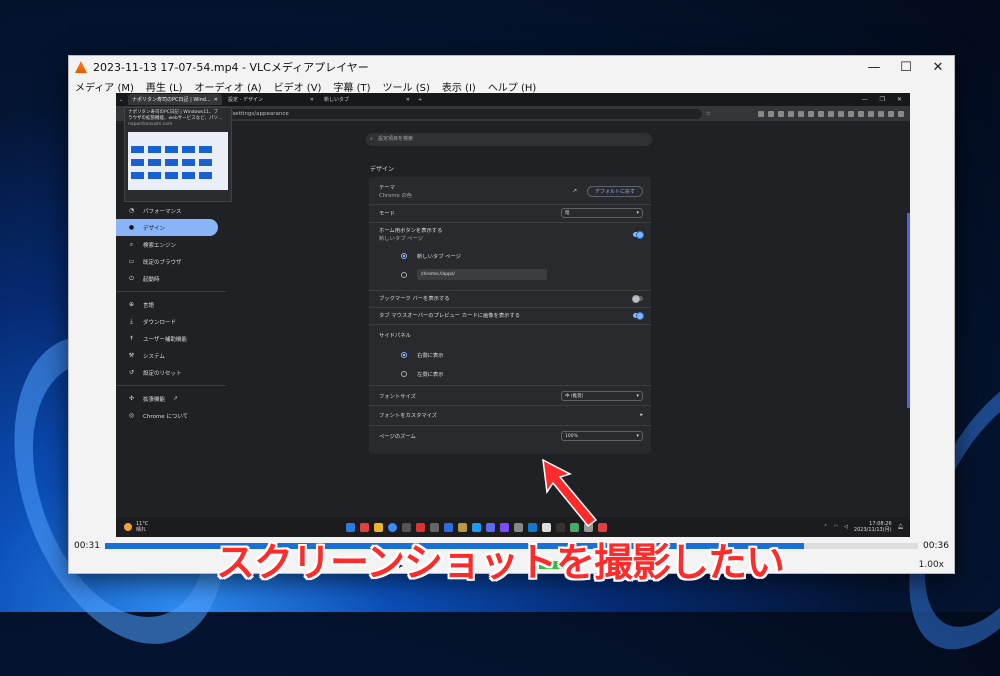  I want to click on maximize-button: ☐, so click(906, 67).